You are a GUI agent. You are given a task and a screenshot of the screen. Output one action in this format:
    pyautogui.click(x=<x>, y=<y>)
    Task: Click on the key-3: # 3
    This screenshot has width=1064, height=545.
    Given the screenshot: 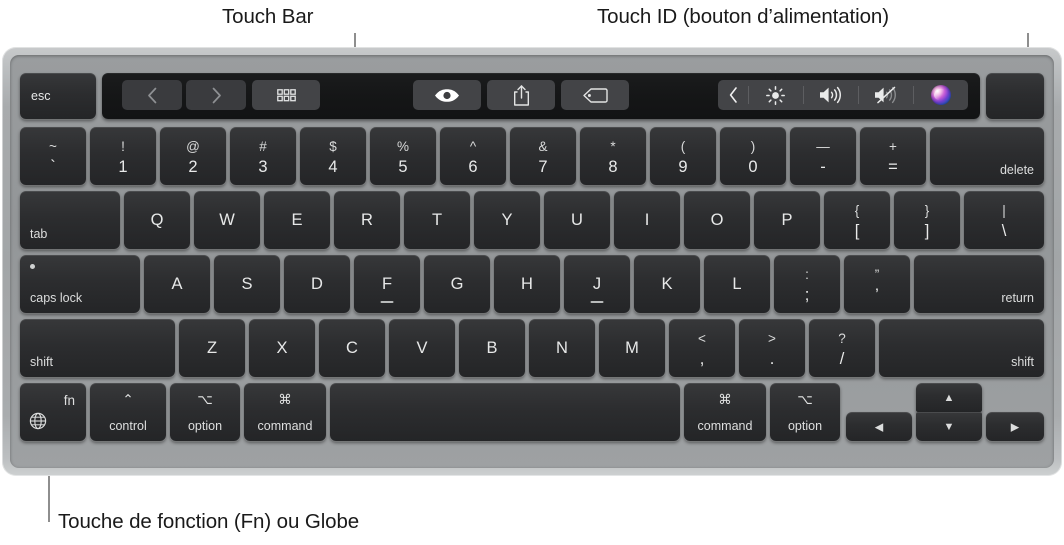 What is the action you would take?
    pyautogui.click(x=263, y=156)
    